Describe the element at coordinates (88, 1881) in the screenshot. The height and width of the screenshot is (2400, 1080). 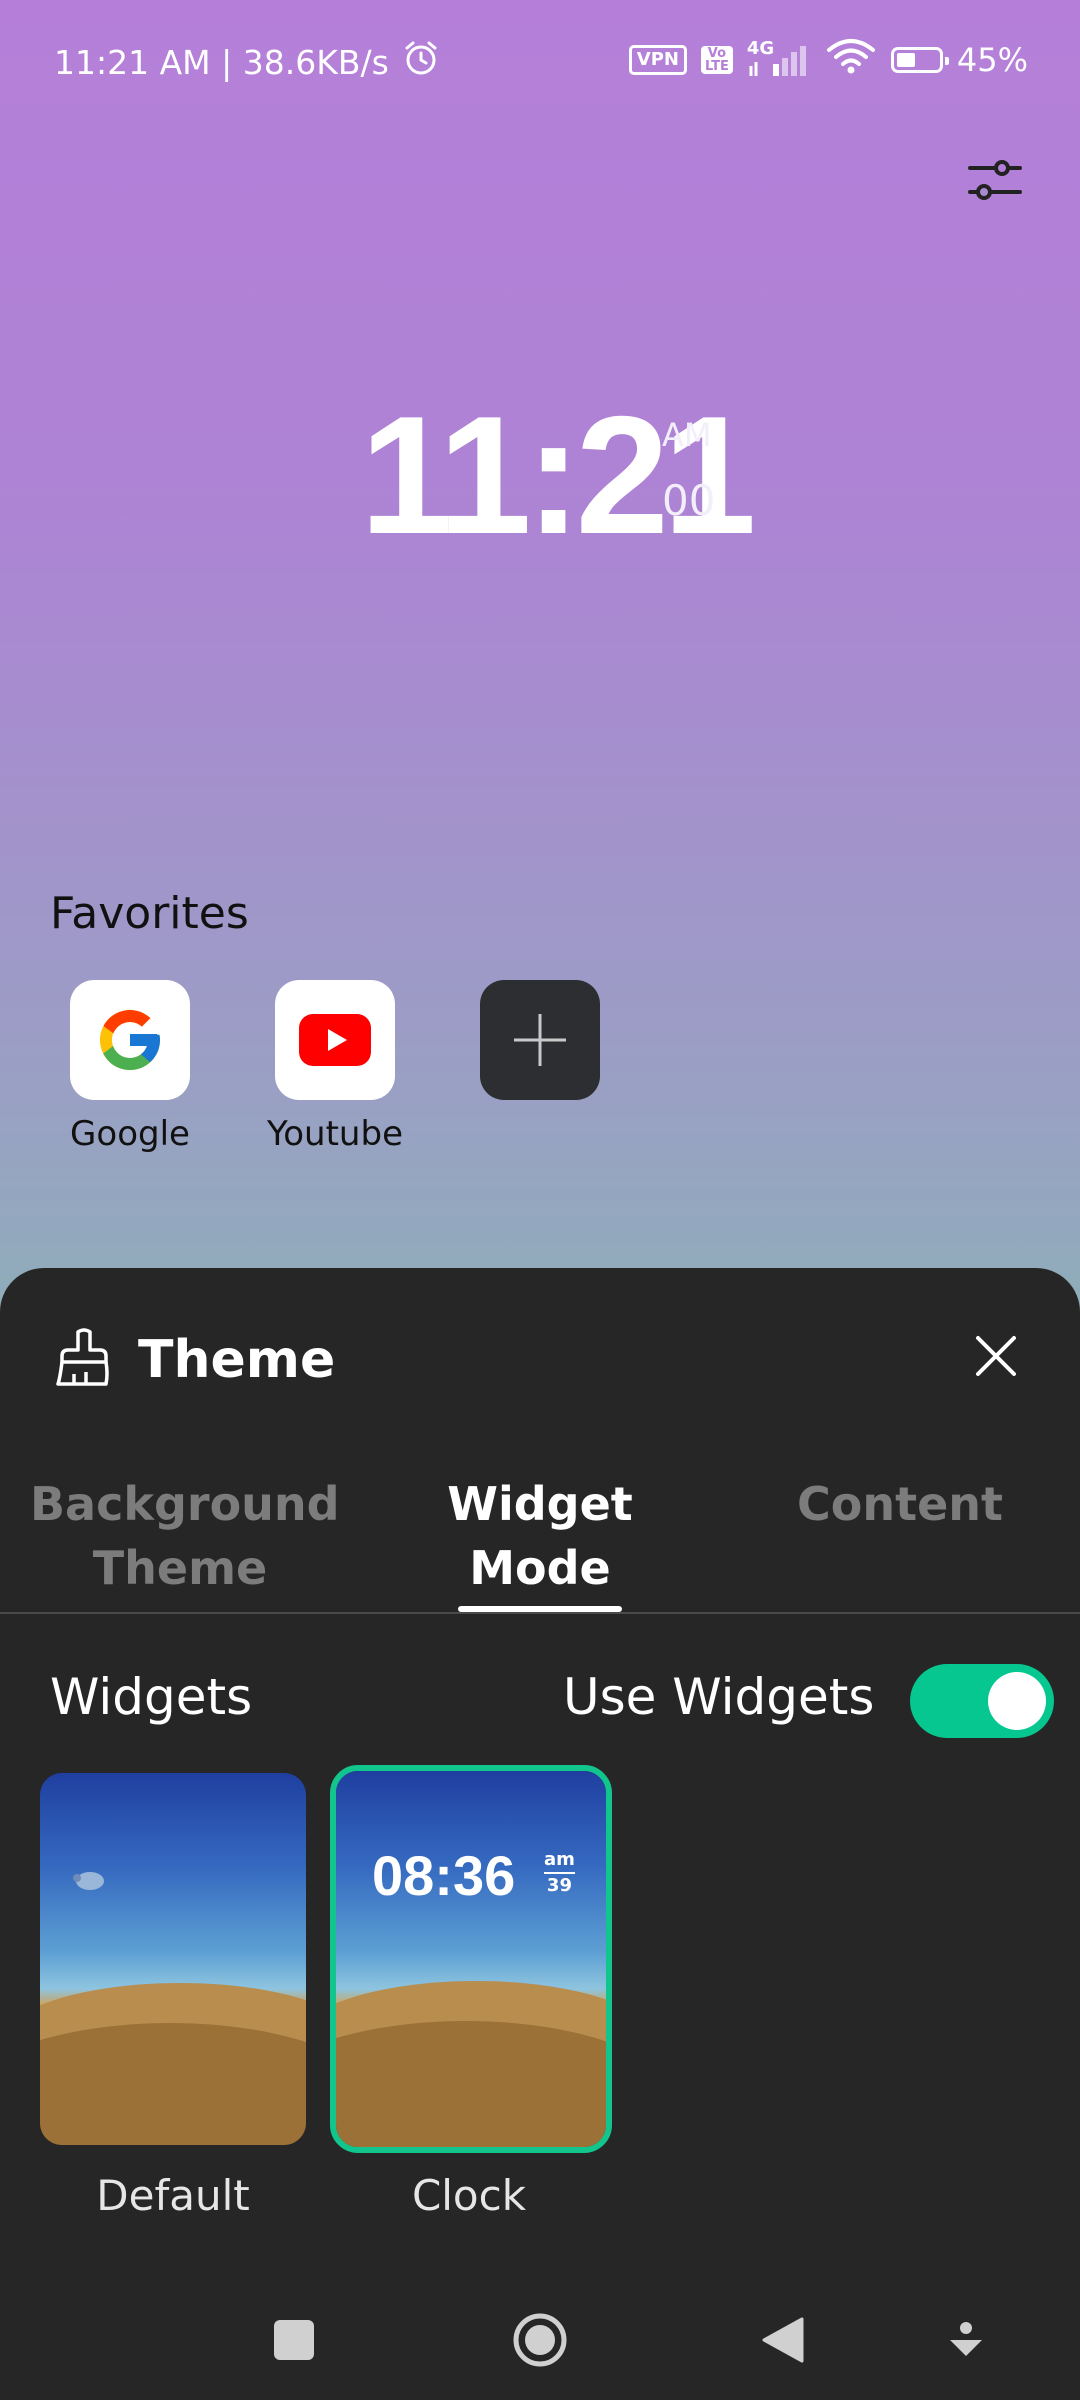
I see `bird-icon` at that location.